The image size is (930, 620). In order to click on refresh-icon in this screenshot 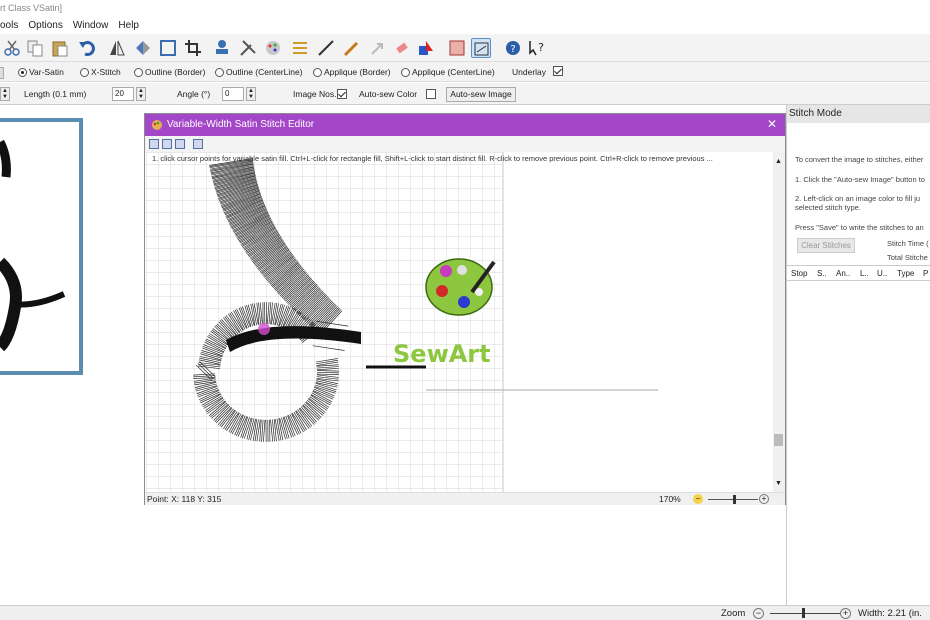, I will do `click(198, 144)`.